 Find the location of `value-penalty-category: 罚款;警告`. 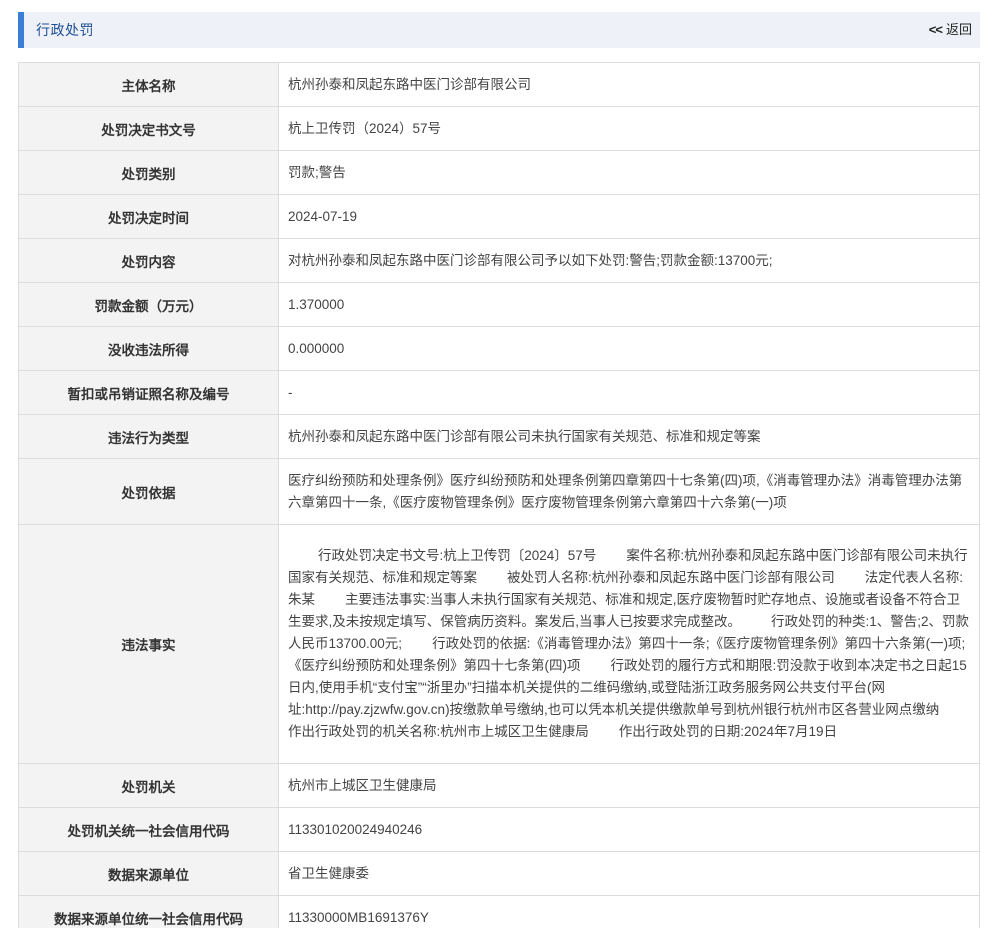

value-penalty-category: 罚款;警告 is located at coordinates (629, 172).